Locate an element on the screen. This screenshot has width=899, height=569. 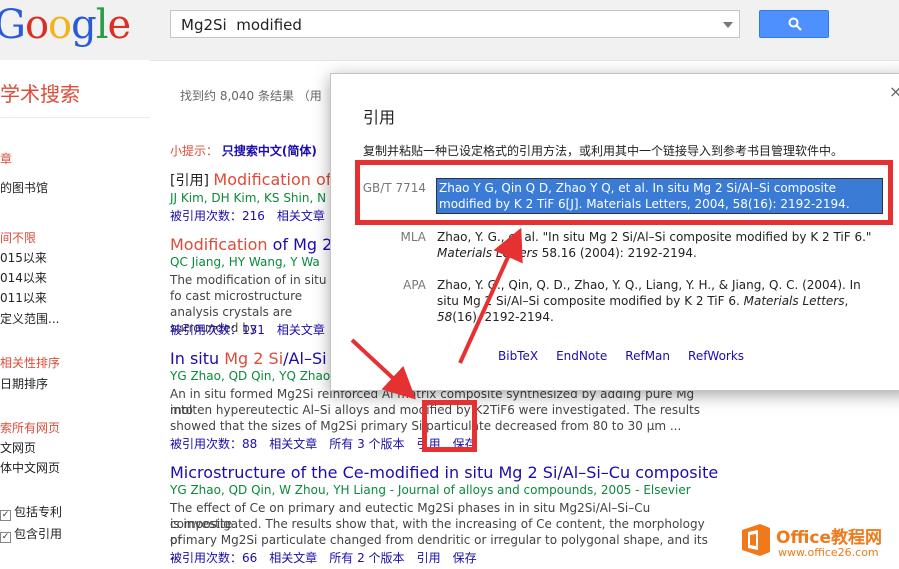
annotation-arrows is located at coordinates (436, 313).